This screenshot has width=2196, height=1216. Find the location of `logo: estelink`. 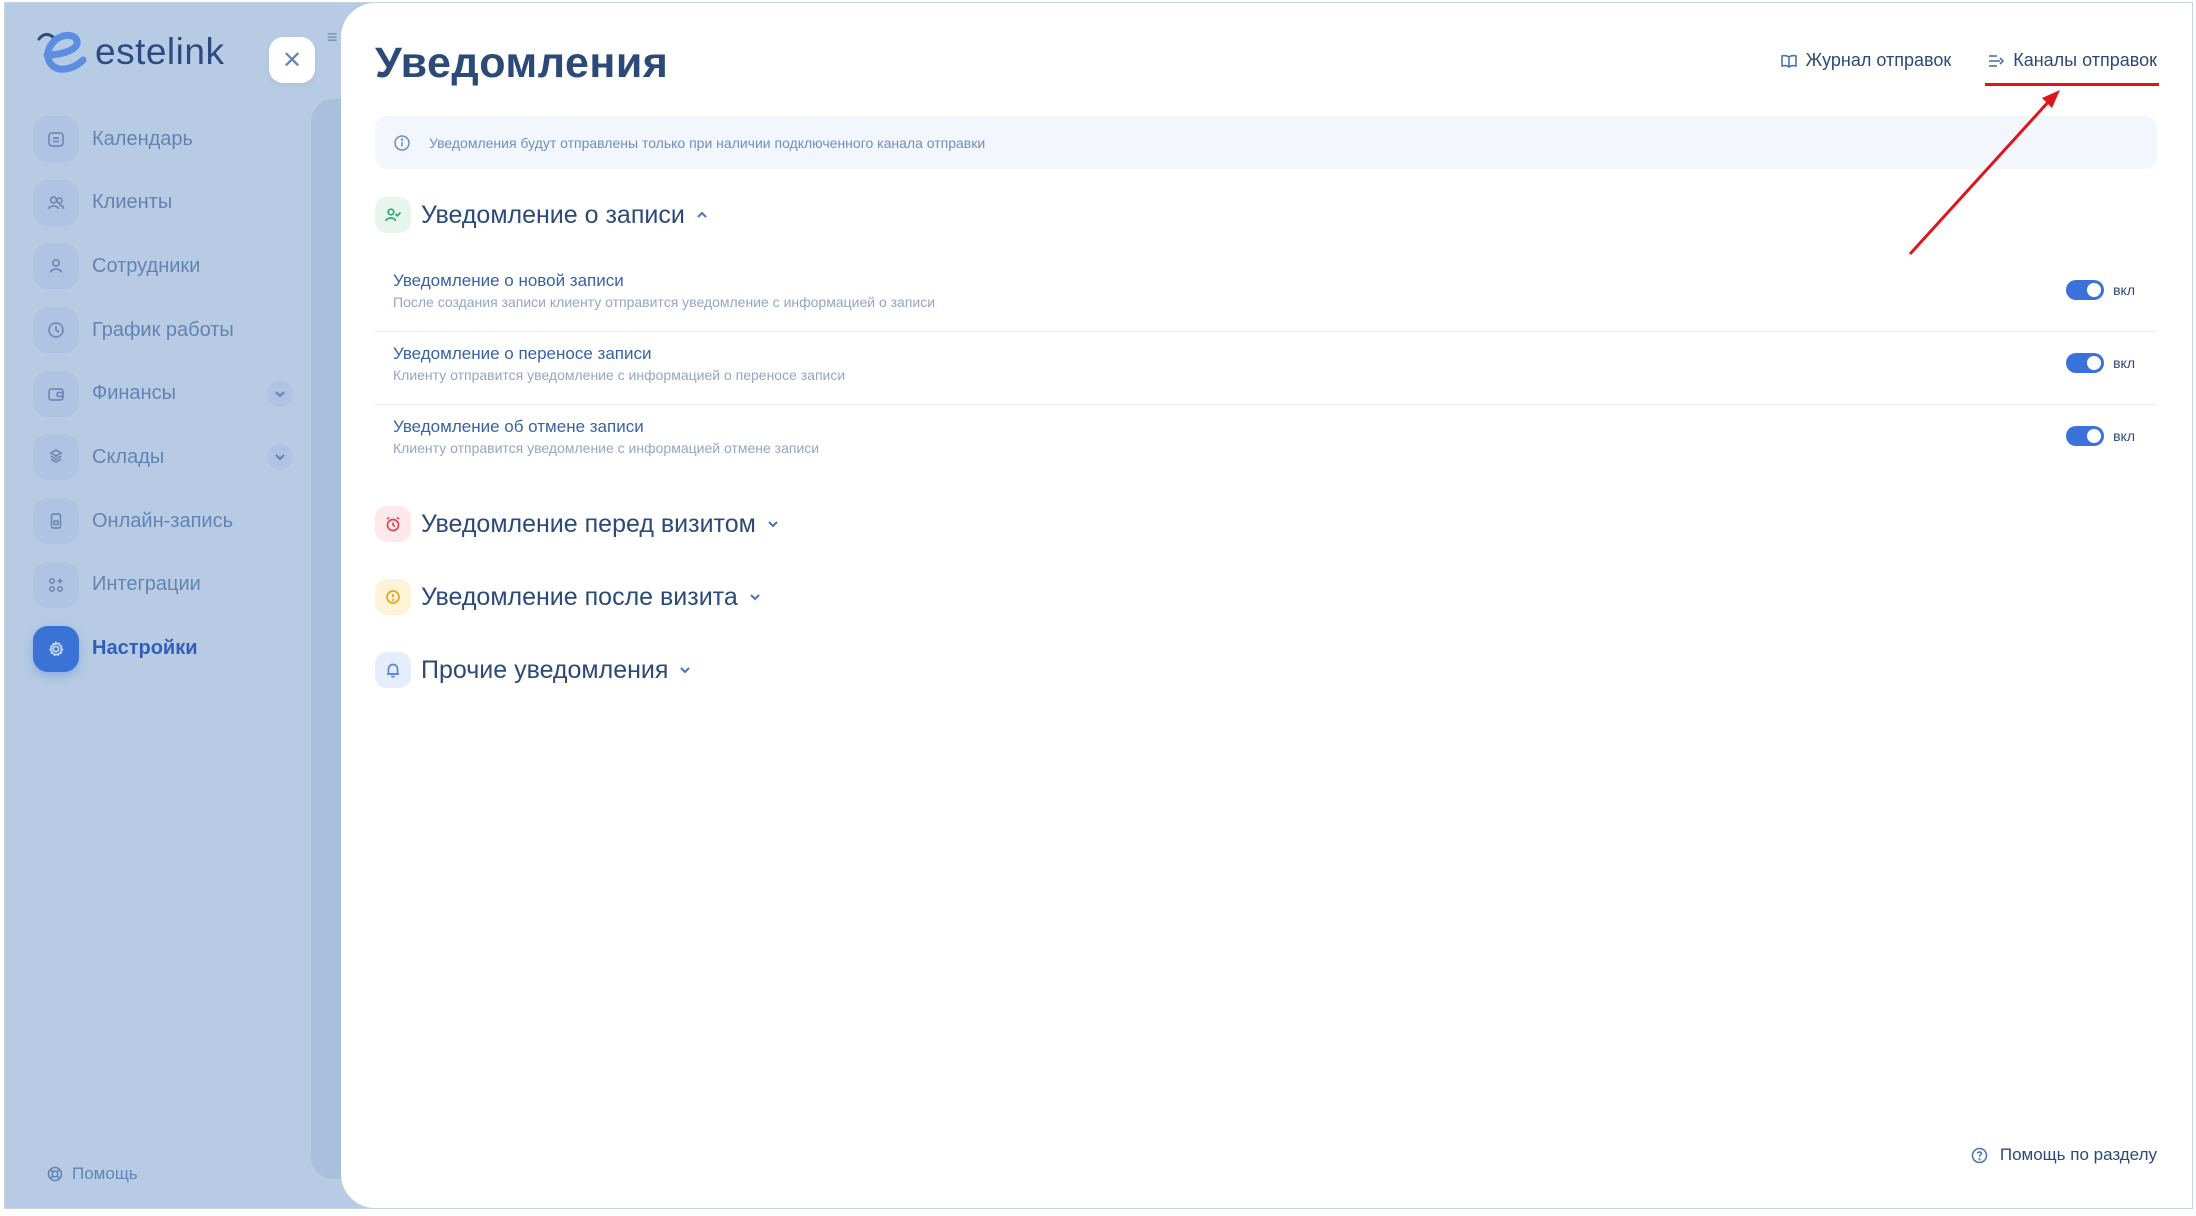

logo: estelink is located at coordinates (128, 52).